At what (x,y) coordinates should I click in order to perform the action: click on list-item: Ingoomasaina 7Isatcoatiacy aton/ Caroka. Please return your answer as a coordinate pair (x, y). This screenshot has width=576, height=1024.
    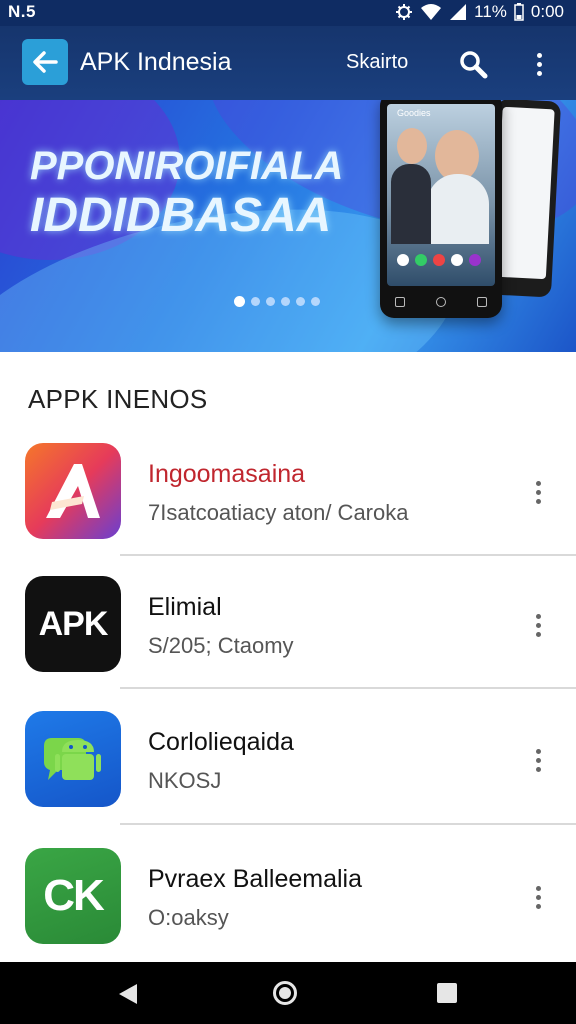
    Looking at the image, I should click on (288, 497).